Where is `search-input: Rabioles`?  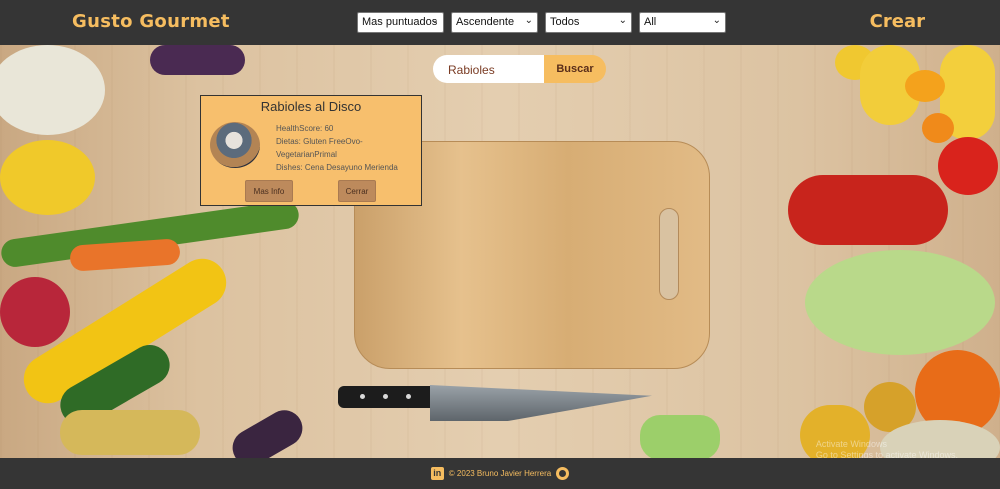 search-input: Rabioles is located at coordinates (488, 69).